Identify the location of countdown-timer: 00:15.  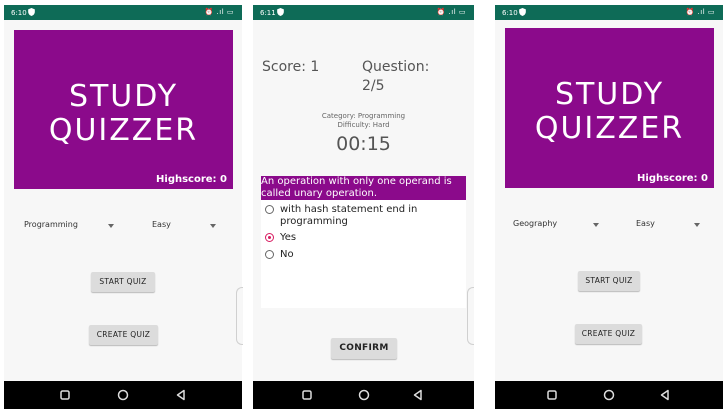
(363, 144).